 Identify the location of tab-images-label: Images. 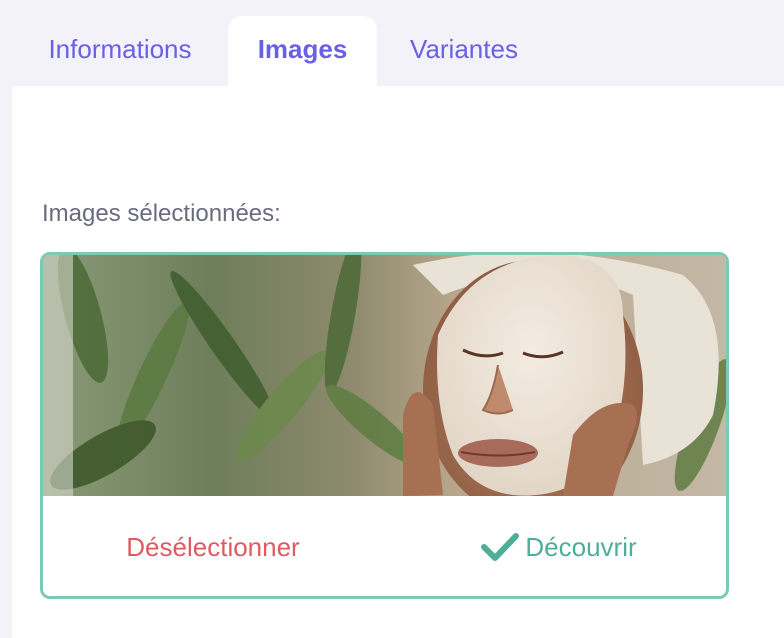
(302, 49).